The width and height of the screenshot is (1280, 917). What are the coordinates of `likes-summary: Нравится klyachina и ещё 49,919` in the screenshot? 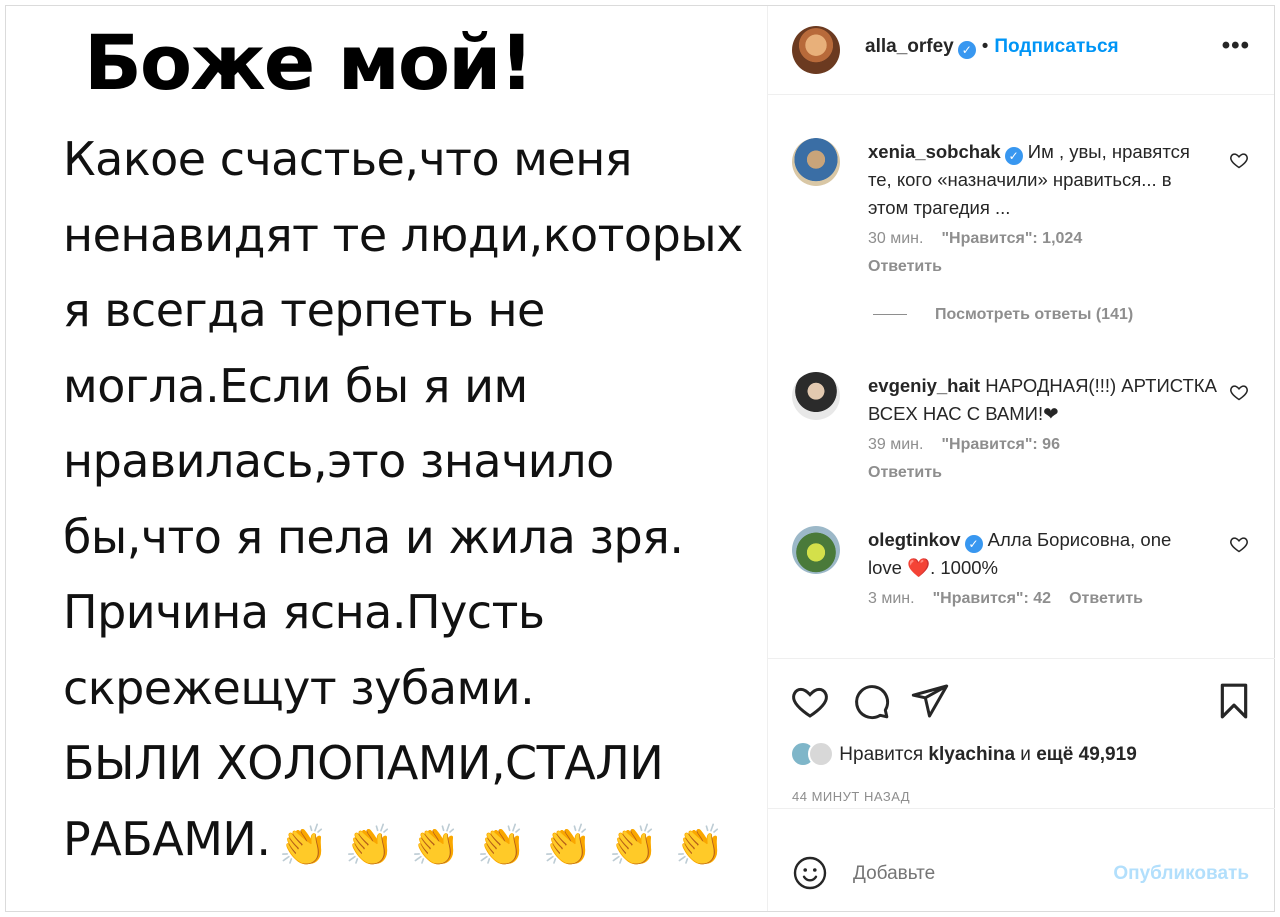 It's located at (963, 754).